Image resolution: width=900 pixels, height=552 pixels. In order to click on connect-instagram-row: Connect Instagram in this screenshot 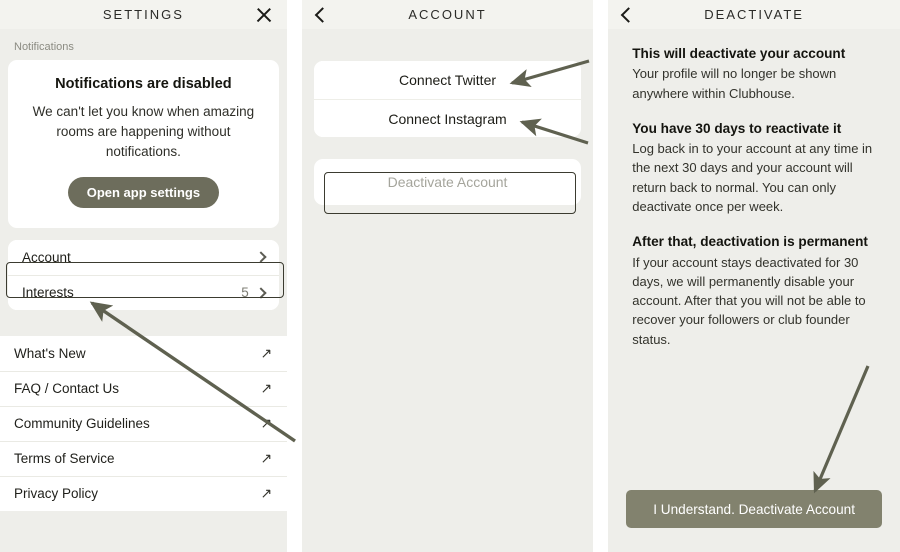, I will do `click(447, 118)`.